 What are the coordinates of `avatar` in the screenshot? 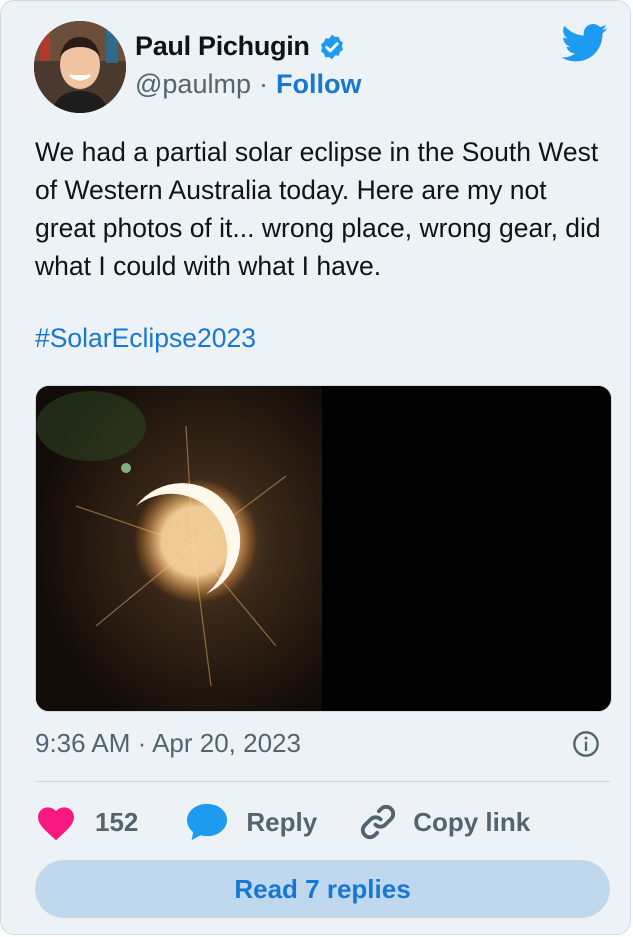 It's located at (80, 67).